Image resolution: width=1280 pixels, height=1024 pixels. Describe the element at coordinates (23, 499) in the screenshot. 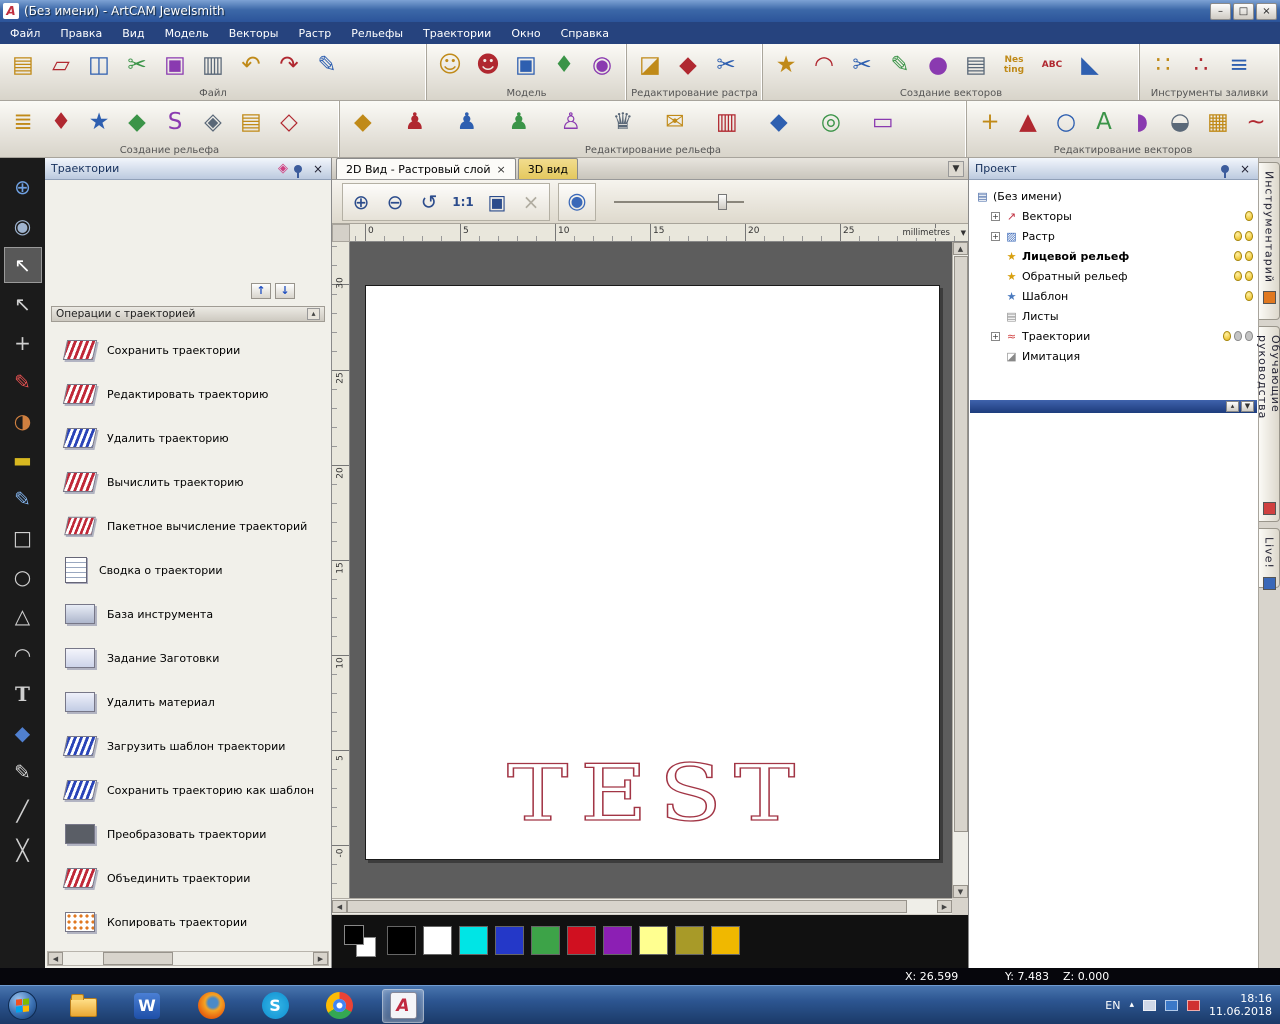

I see `polyline-tool-icon: ✎` at that location.